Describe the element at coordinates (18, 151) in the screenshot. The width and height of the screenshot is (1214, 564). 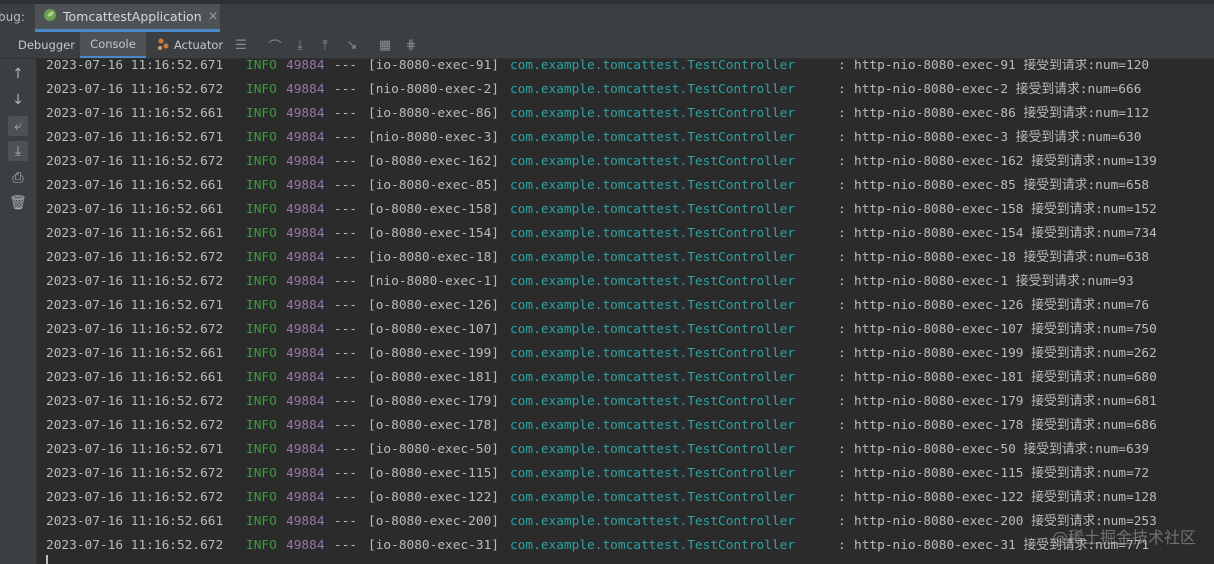
I see `scroll-to-end-icon: ⤓` at that location.